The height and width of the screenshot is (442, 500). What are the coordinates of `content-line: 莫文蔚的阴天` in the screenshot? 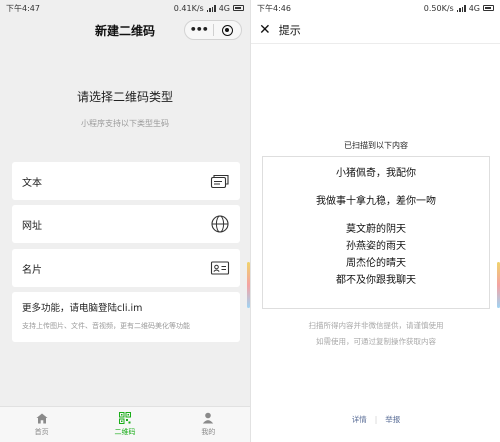 It's located at (376, 229).